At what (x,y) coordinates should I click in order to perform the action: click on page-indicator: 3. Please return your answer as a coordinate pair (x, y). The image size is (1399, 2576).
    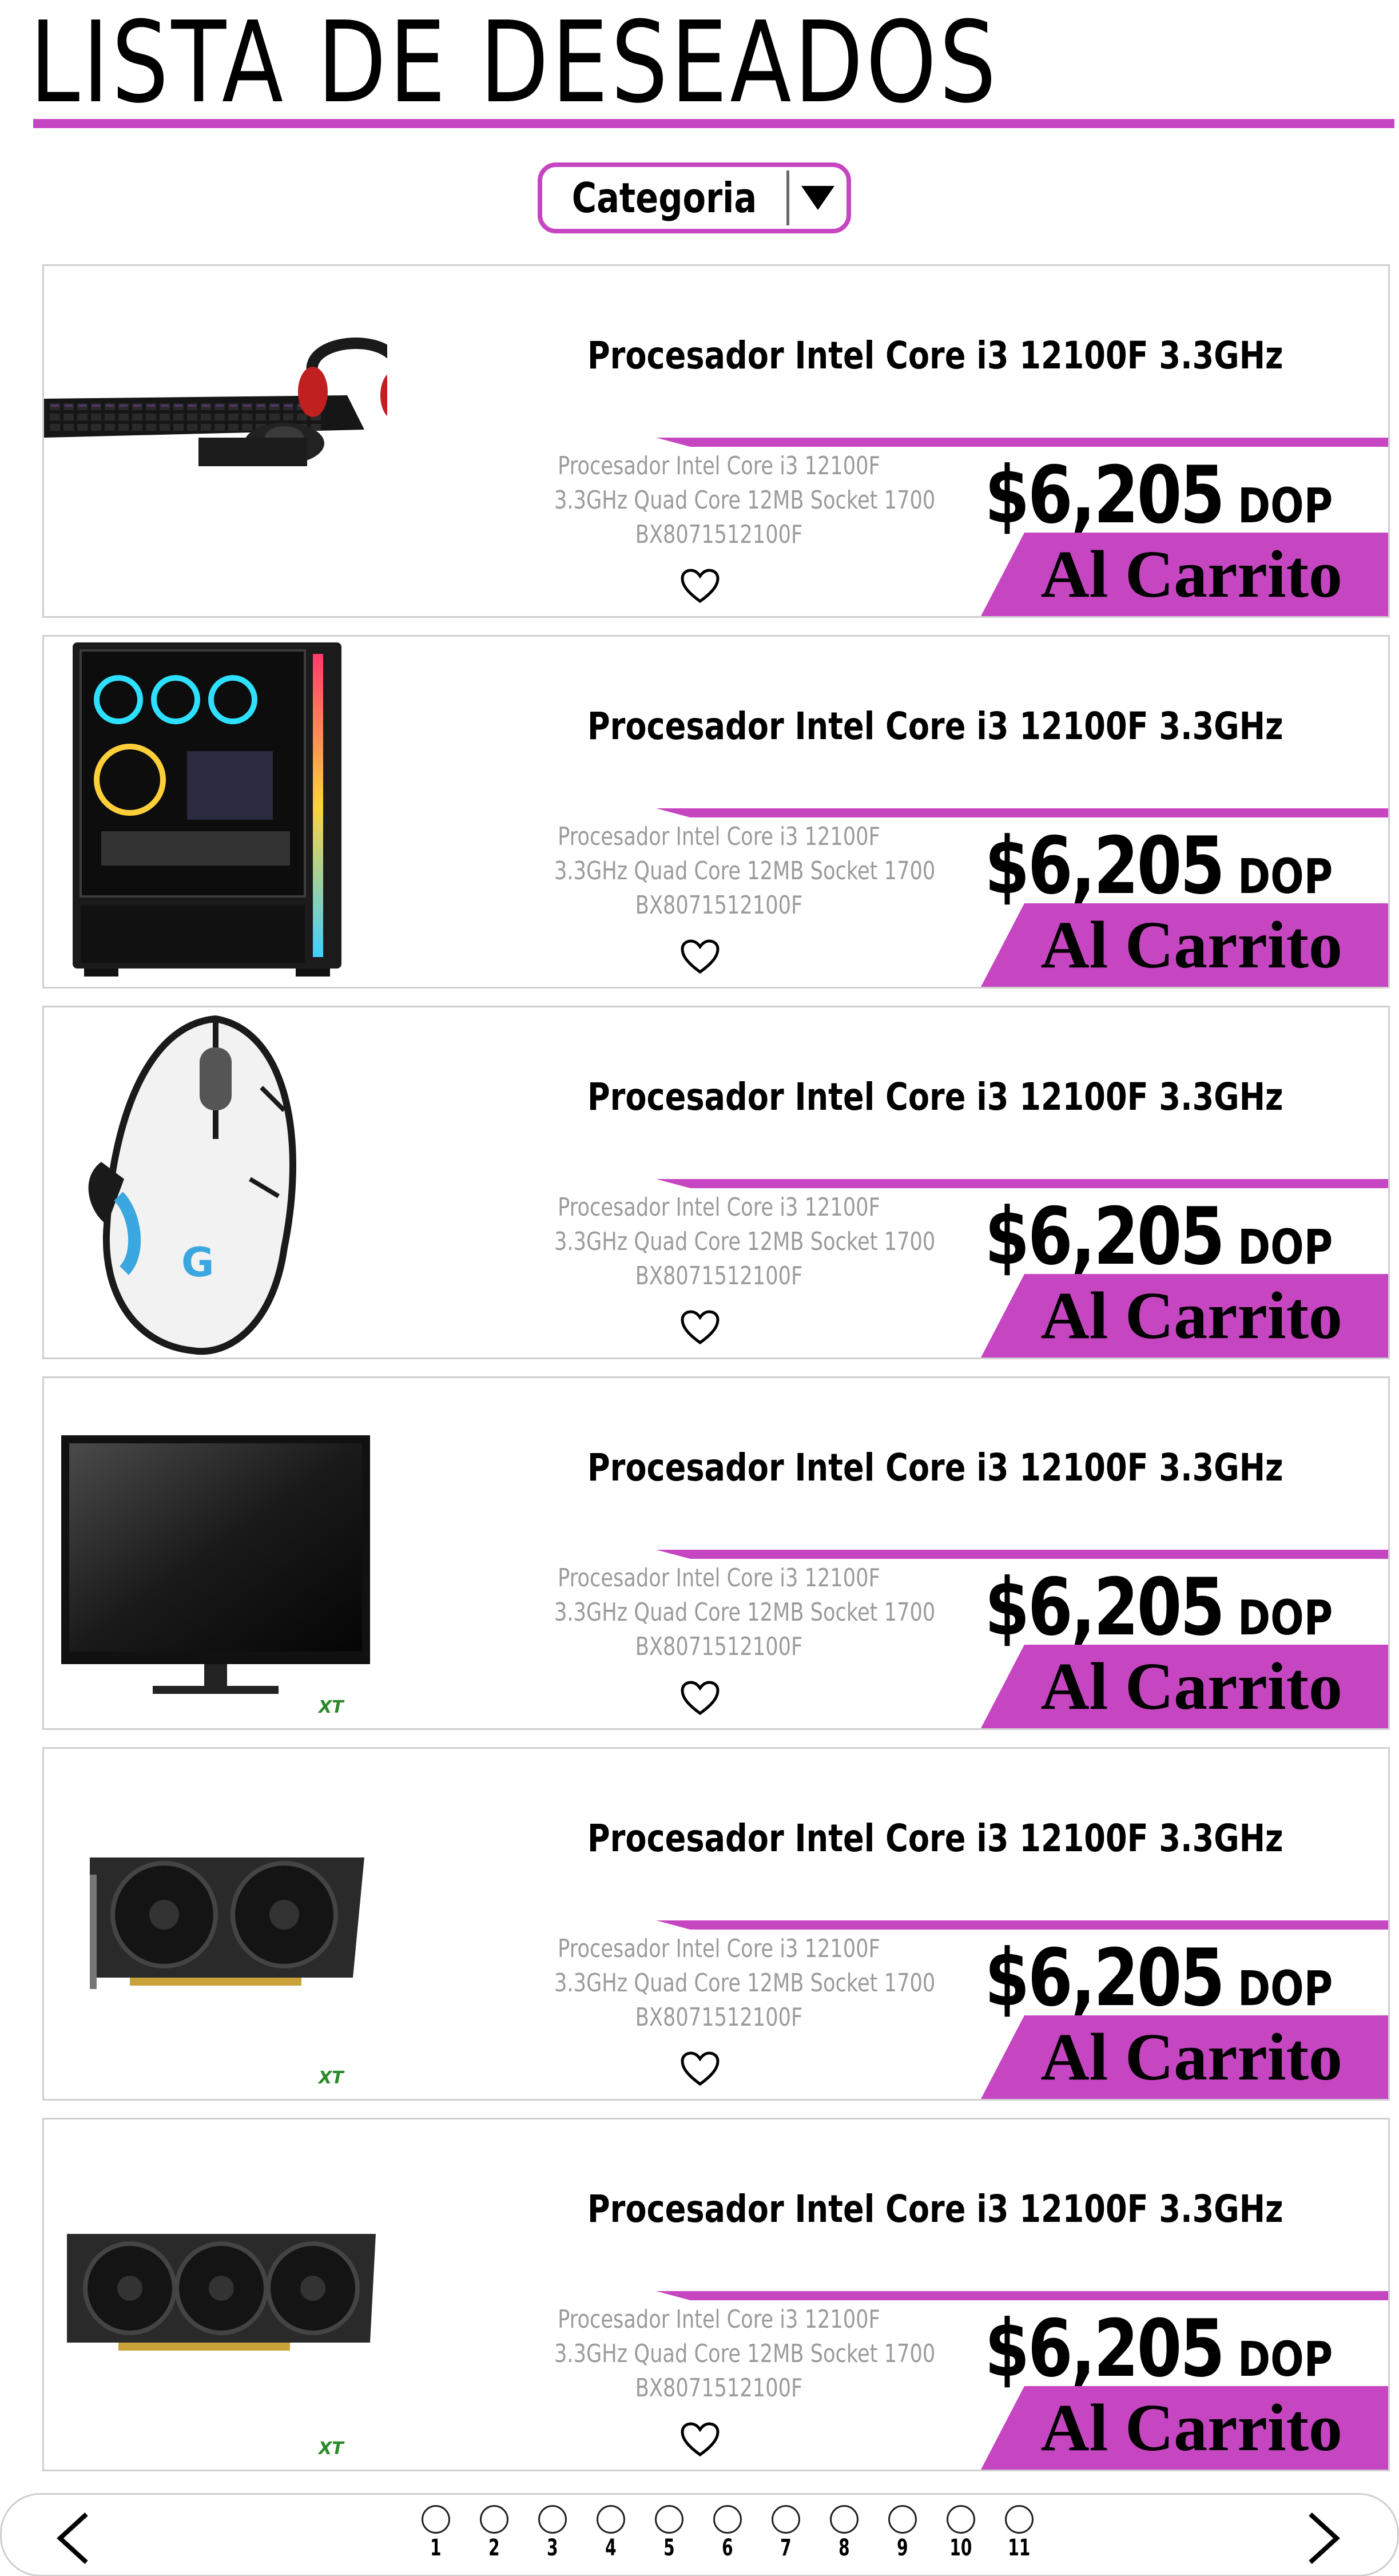
    Looking at the image, I should click on (552, 2533).